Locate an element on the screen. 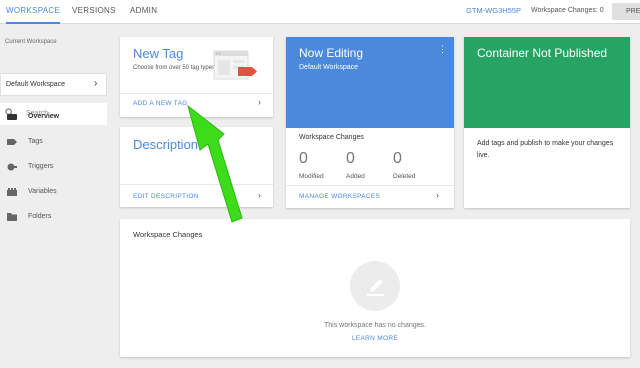 The width and height of the screenshot is (640, 368). now-editing-header: Now Editing Default Workspace ⋮ is located at coordinates (370, 82).